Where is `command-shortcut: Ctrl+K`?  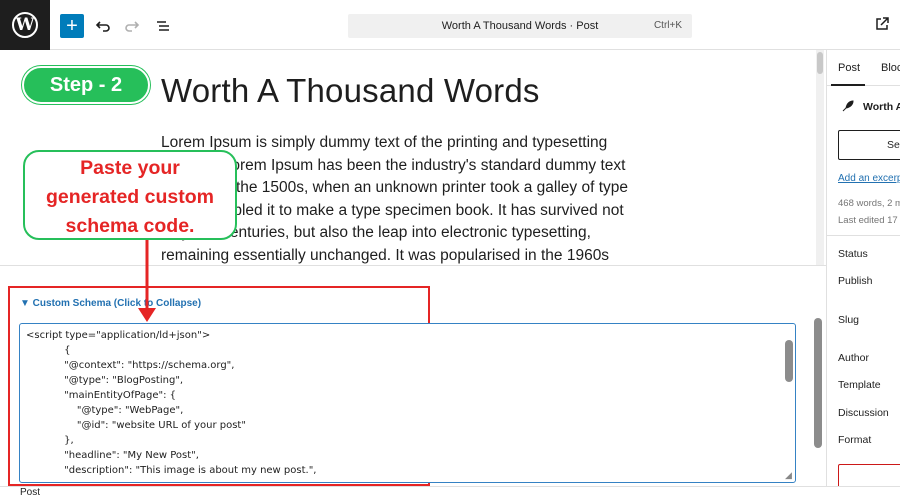 command-shortcut: Ctrl+K is located at coordinates (667, 25).